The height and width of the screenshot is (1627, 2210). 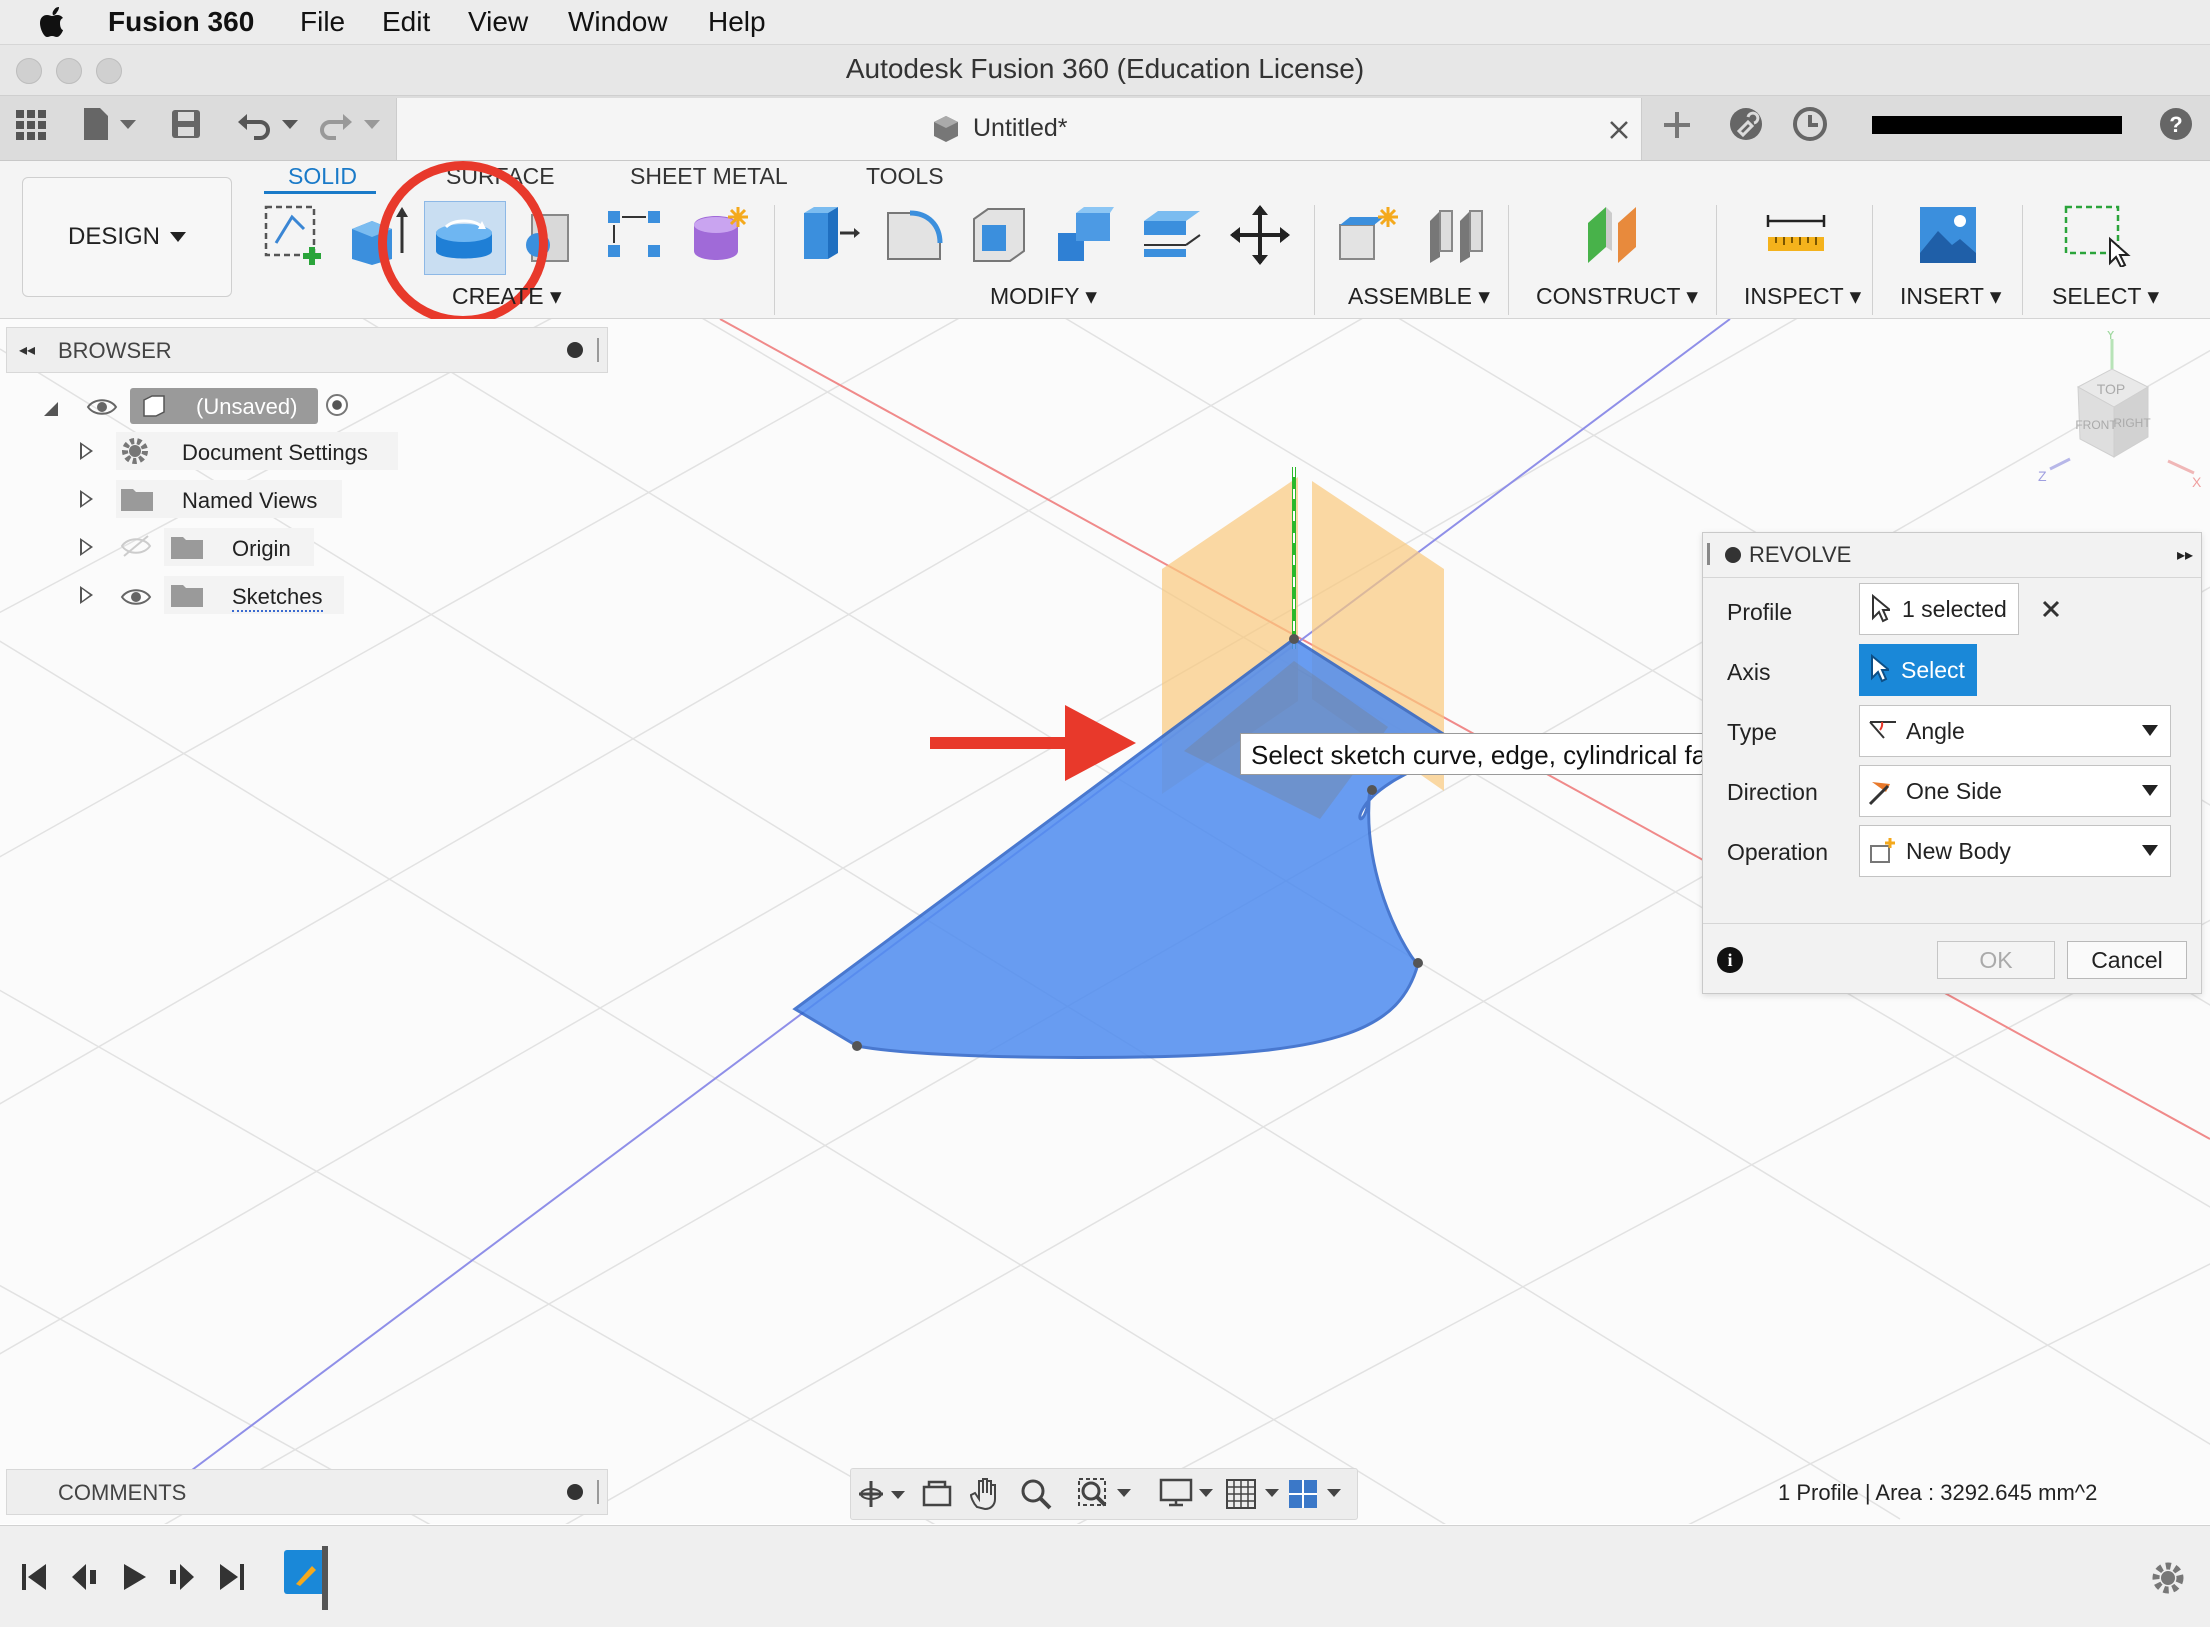 What do you see at coordinates (1810, 124) in the screenshot?
I see `job-status-clock-icon` at bounding box center [1810, 124].